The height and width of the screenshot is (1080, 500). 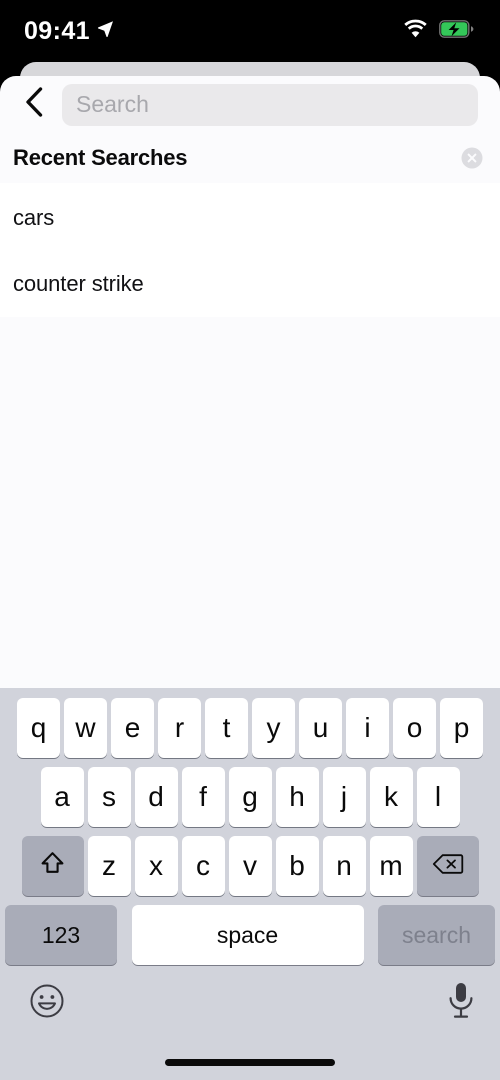 I want to click on status-bar-right, so click(x=438, y=31).